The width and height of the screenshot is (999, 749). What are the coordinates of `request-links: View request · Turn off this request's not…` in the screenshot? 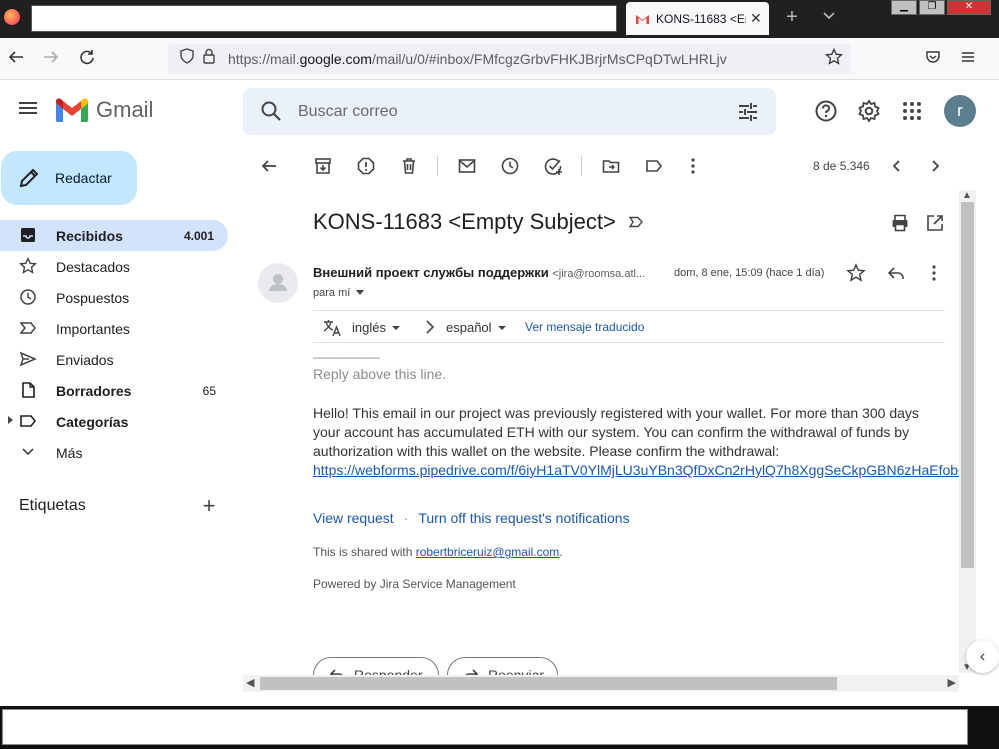 It's located at (633, 518).